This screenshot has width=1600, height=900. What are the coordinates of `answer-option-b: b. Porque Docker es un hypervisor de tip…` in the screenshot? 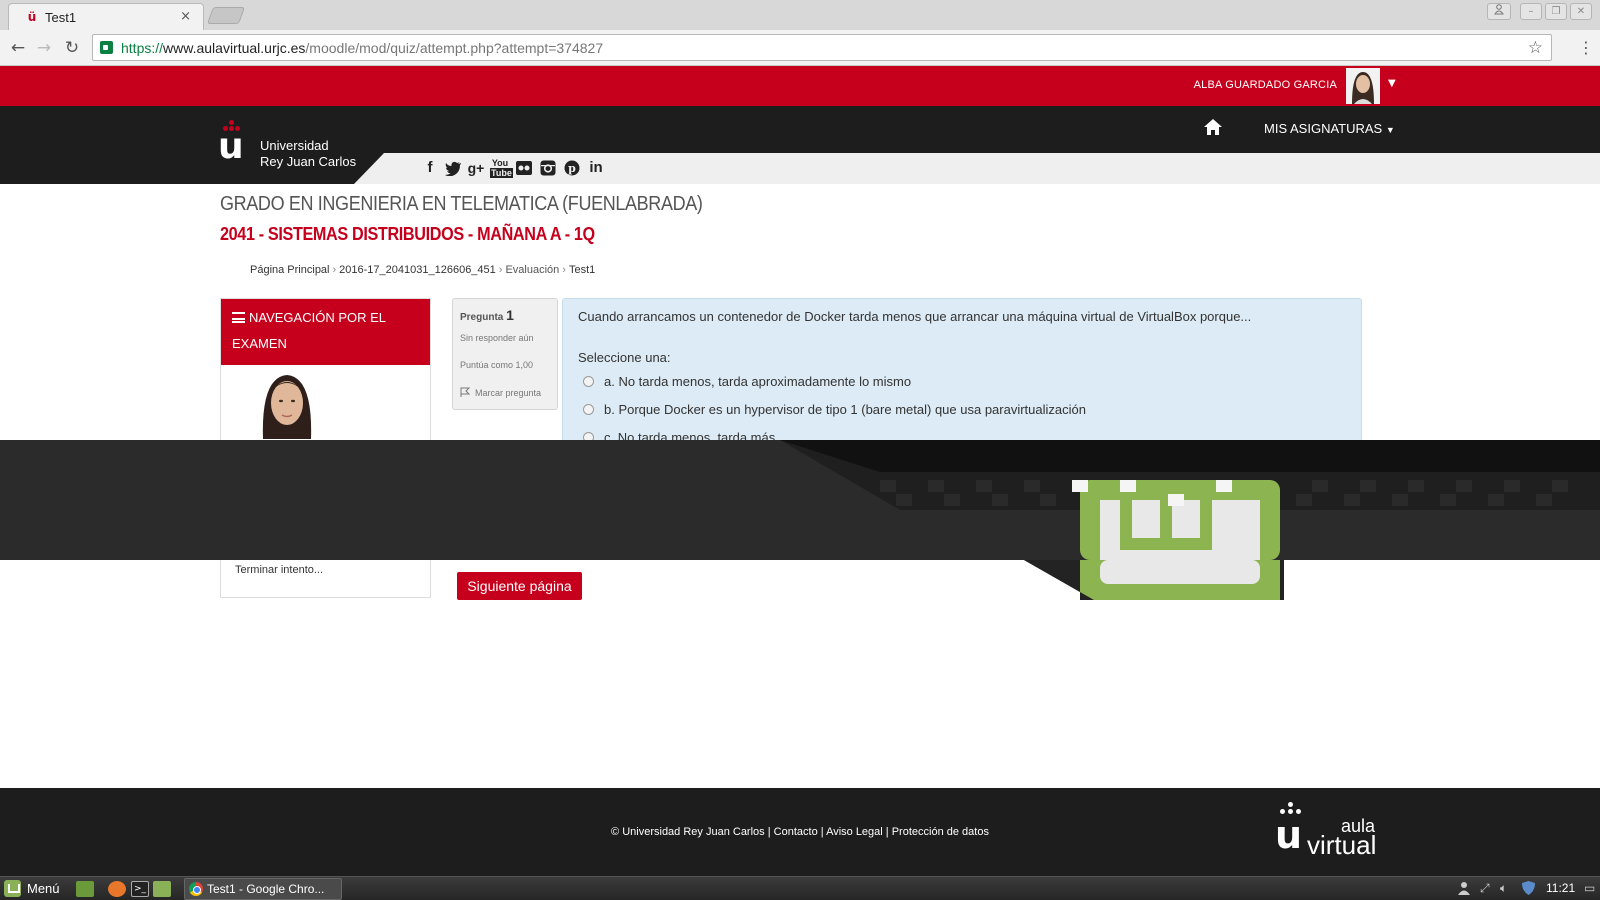 It's located at (834, 409).